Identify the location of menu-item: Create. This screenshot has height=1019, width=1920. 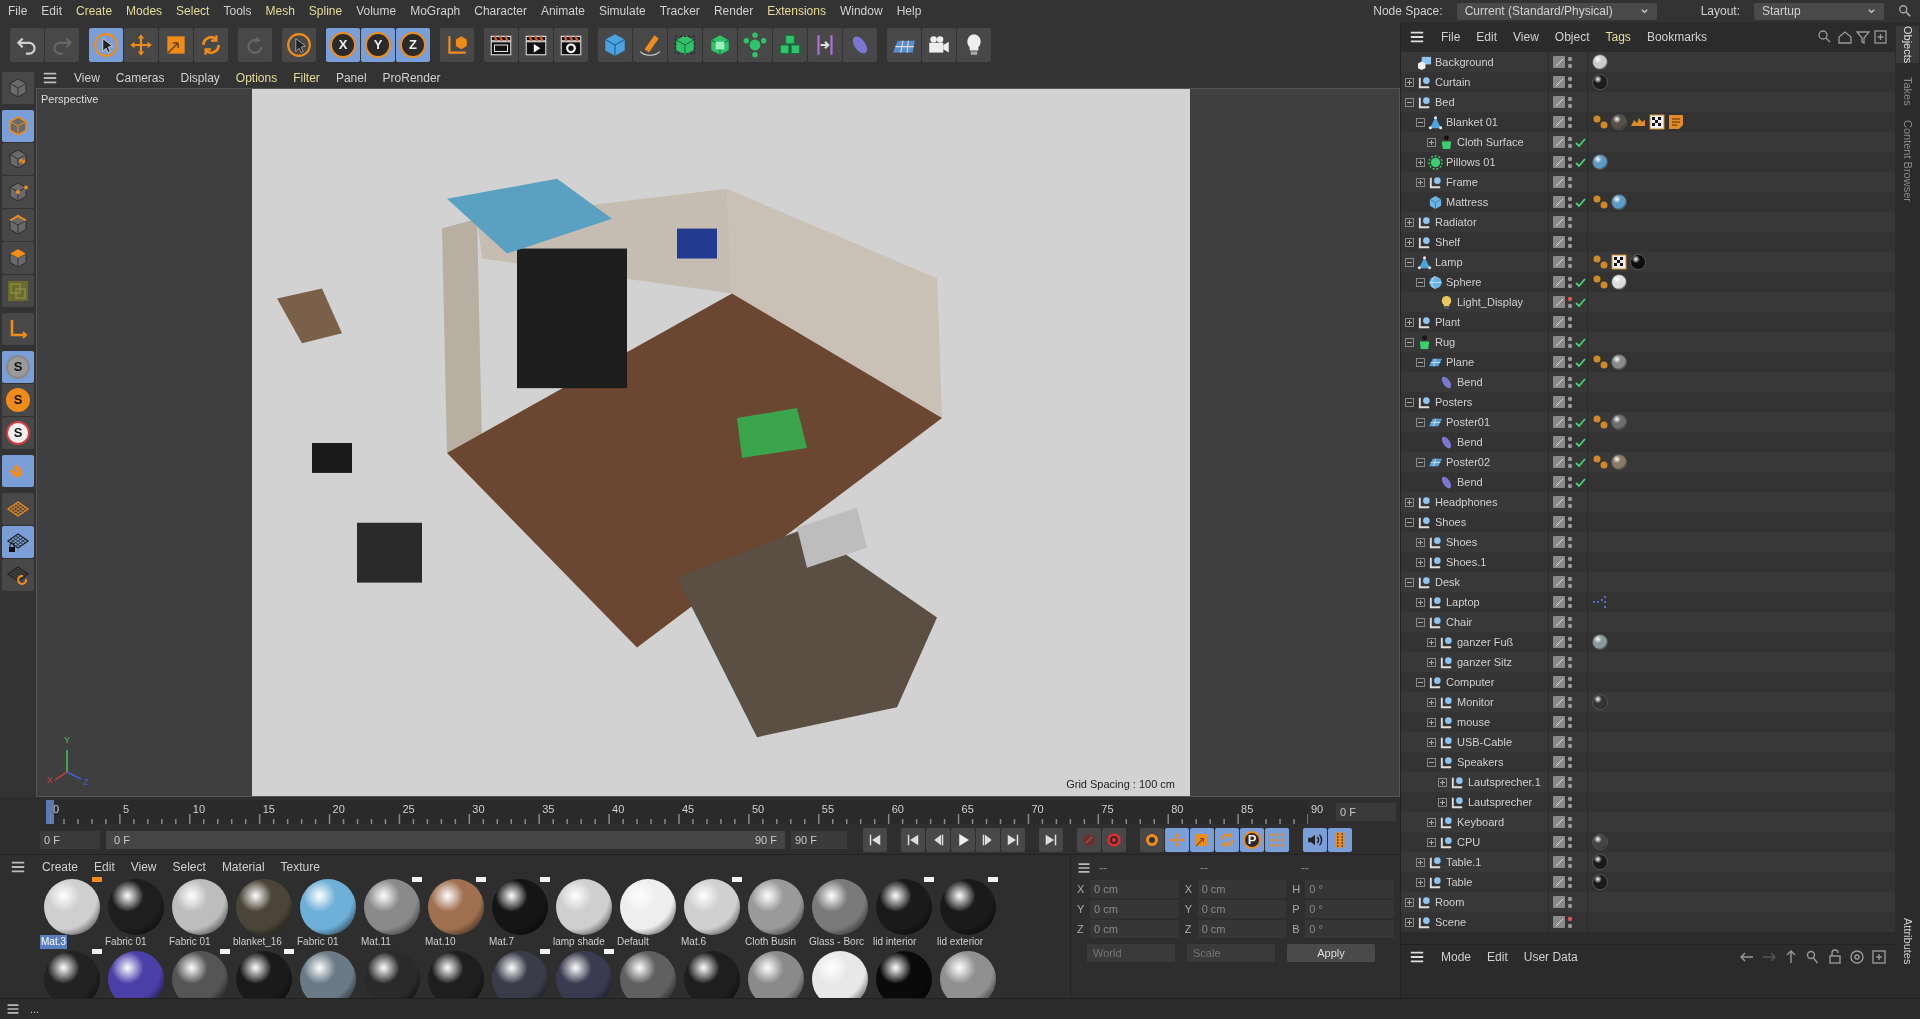
(60, 867).